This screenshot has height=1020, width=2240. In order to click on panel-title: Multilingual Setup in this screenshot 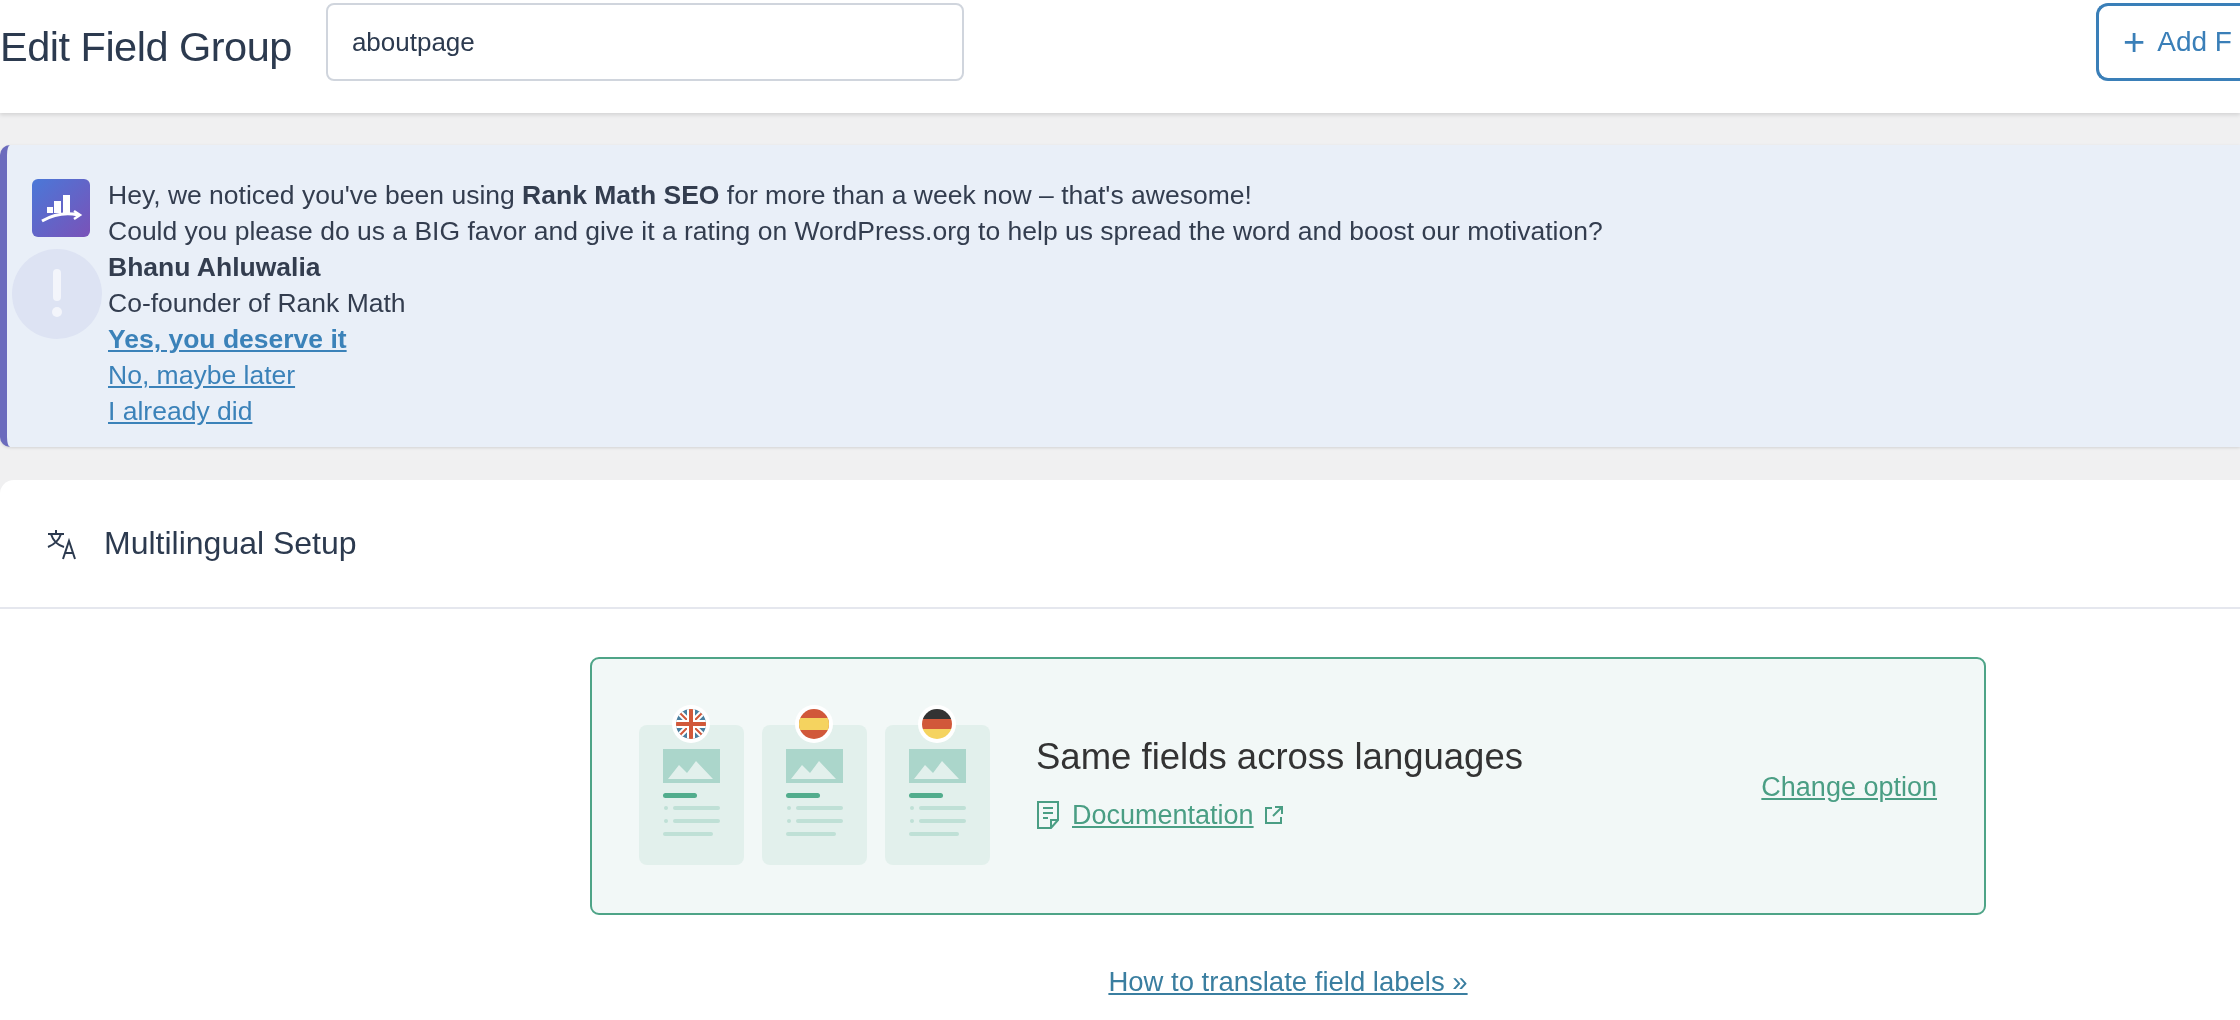, I will do `click(230, 543)`.